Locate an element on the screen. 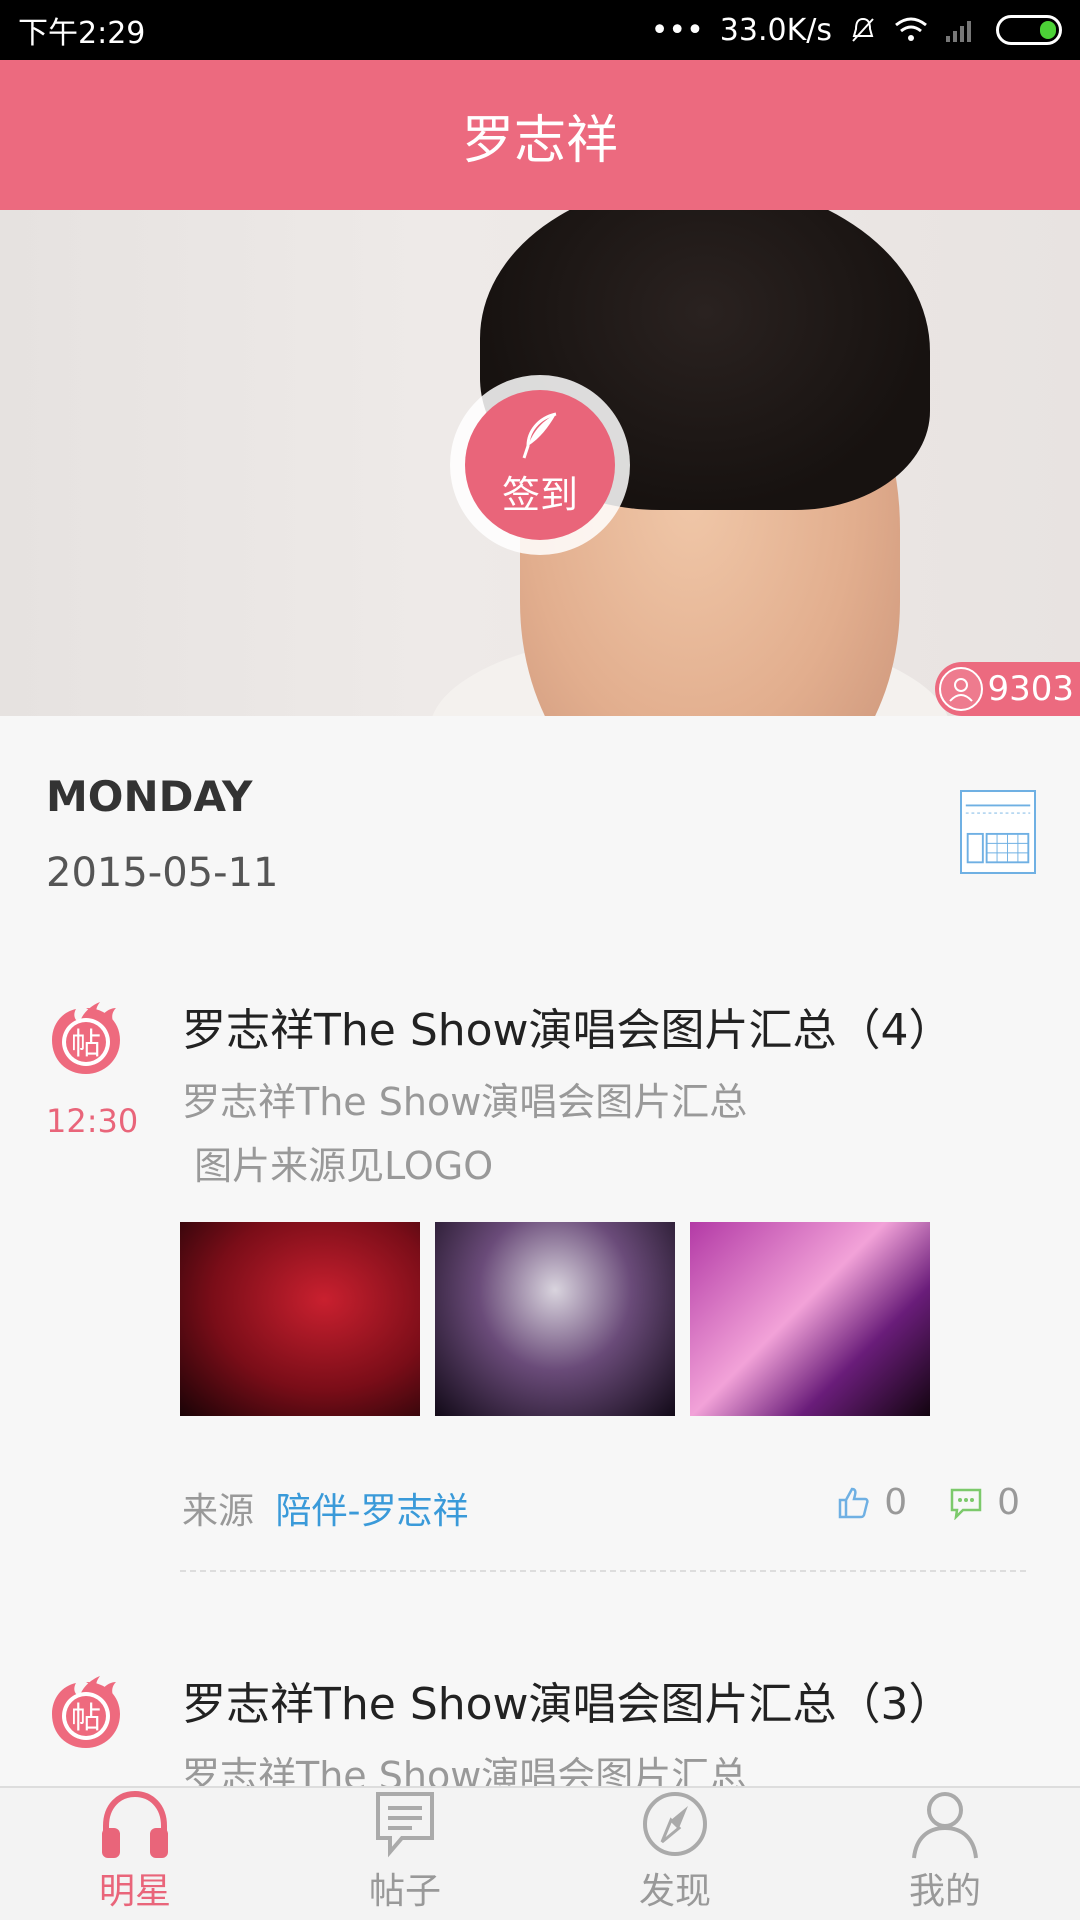  person-icon is located at coordinates (961, 689).